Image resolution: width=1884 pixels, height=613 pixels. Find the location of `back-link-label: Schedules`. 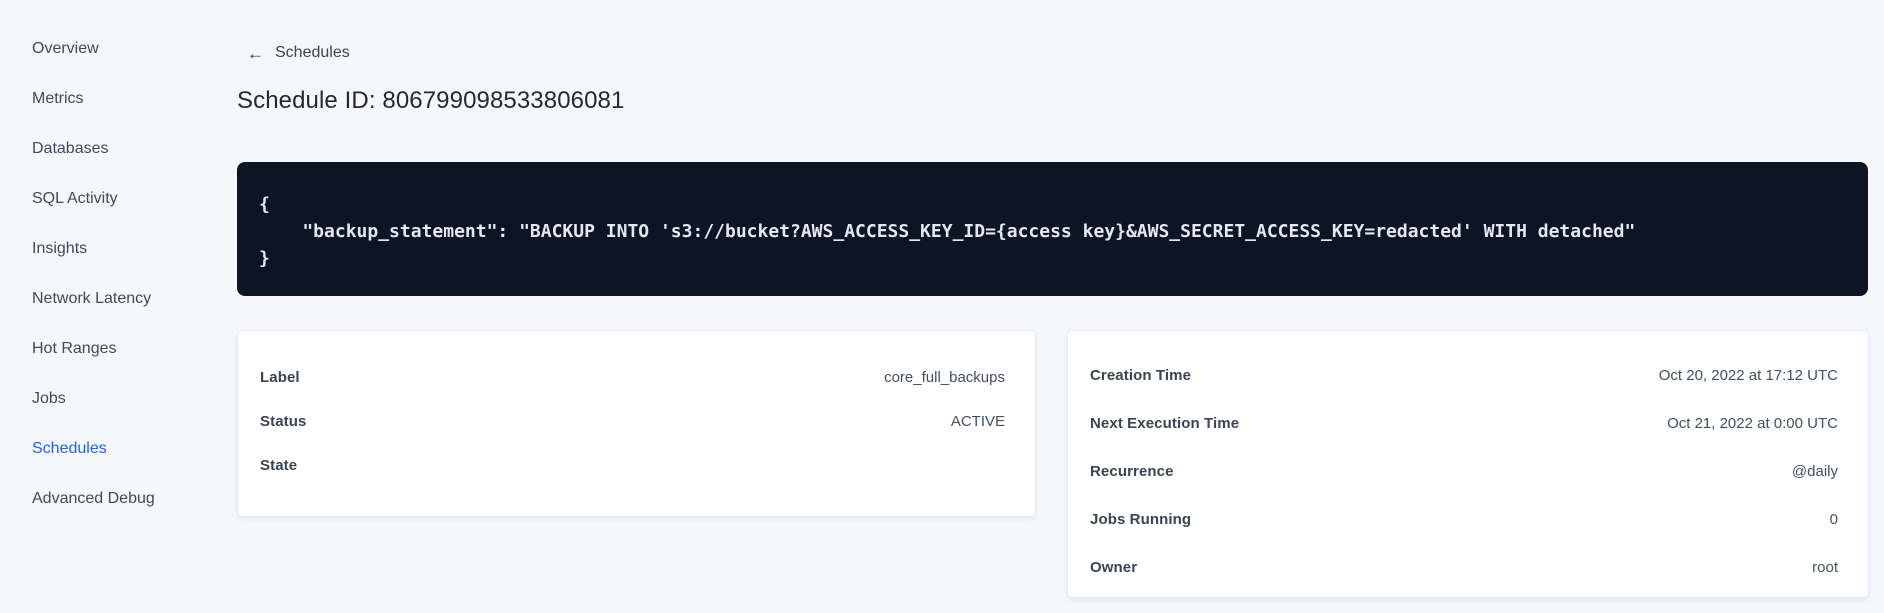

back-link-label: Schedules is located at coordinates (312, 52).